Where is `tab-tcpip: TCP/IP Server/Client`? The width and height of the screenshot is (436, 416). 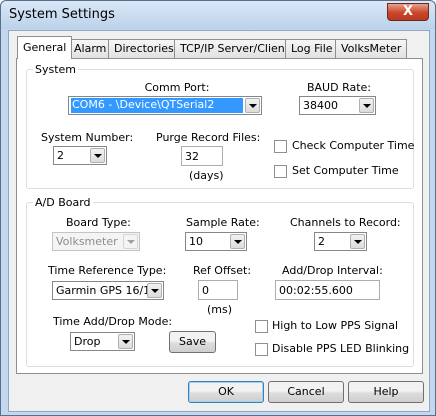
tab-tcpip: TCP/IP Server/Client is located at coordinates (235, 48).